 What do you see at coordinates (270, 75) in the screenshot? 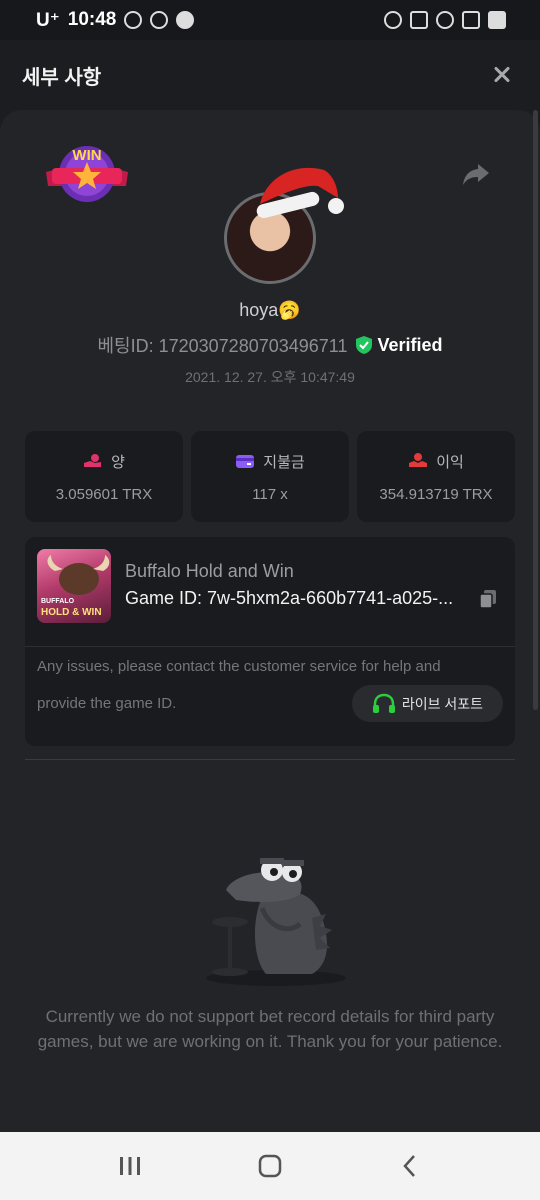
I see `modal-header: 세부 사항` at bounding box center [270, 75].